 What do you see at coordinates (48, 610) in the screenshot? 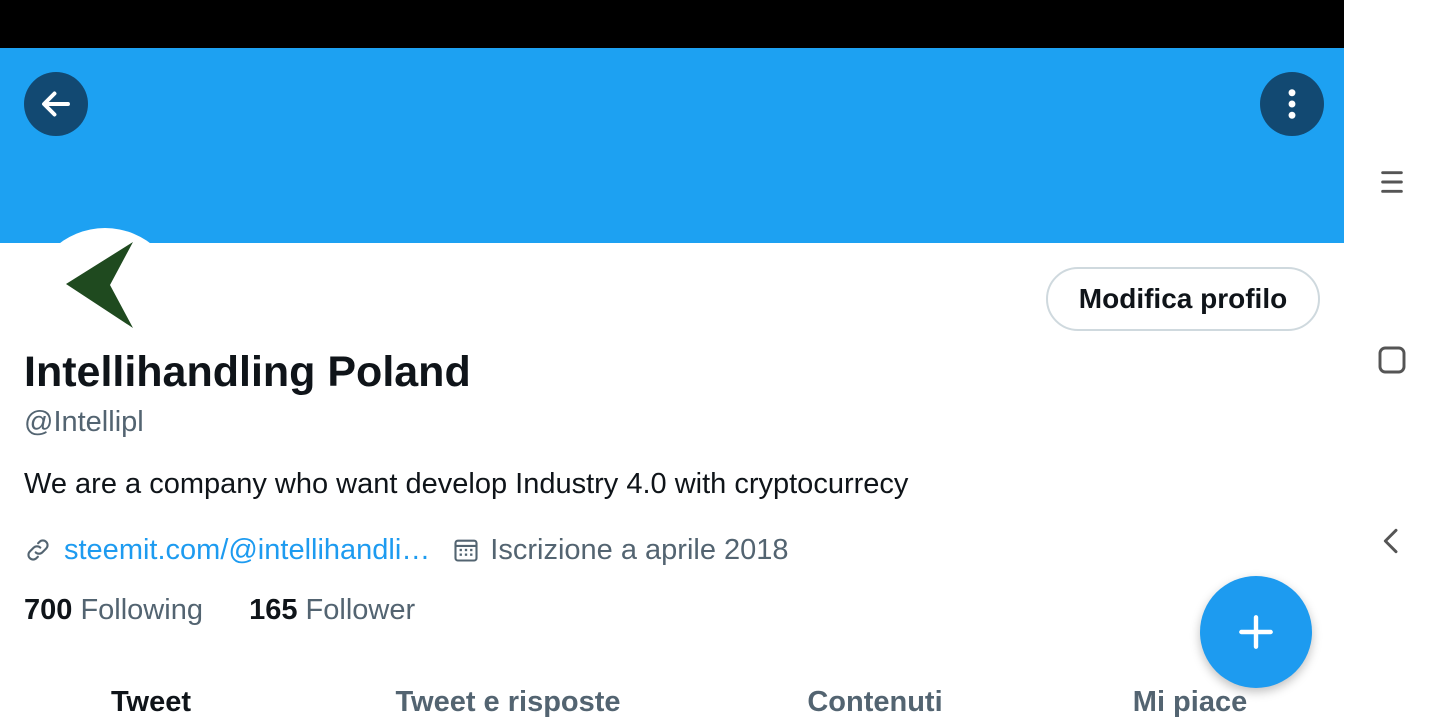
I see `following-count: 700` at bounding box center [48, 610].